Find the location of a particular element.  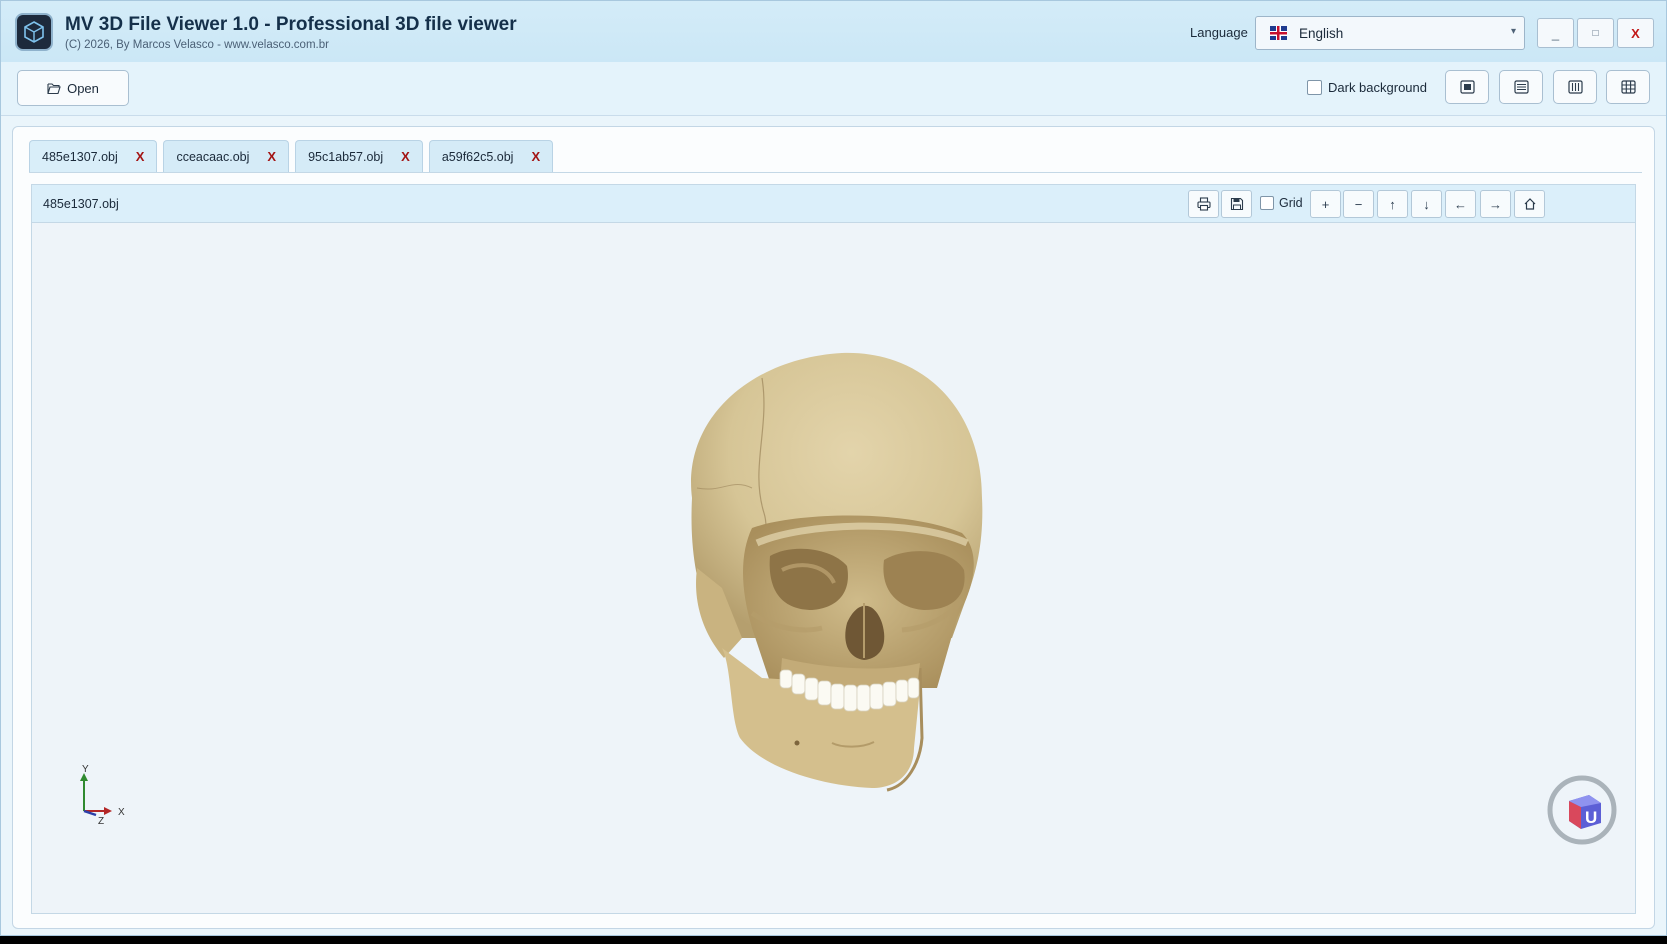

app-logo-icon is located at coordinates (34, 32).